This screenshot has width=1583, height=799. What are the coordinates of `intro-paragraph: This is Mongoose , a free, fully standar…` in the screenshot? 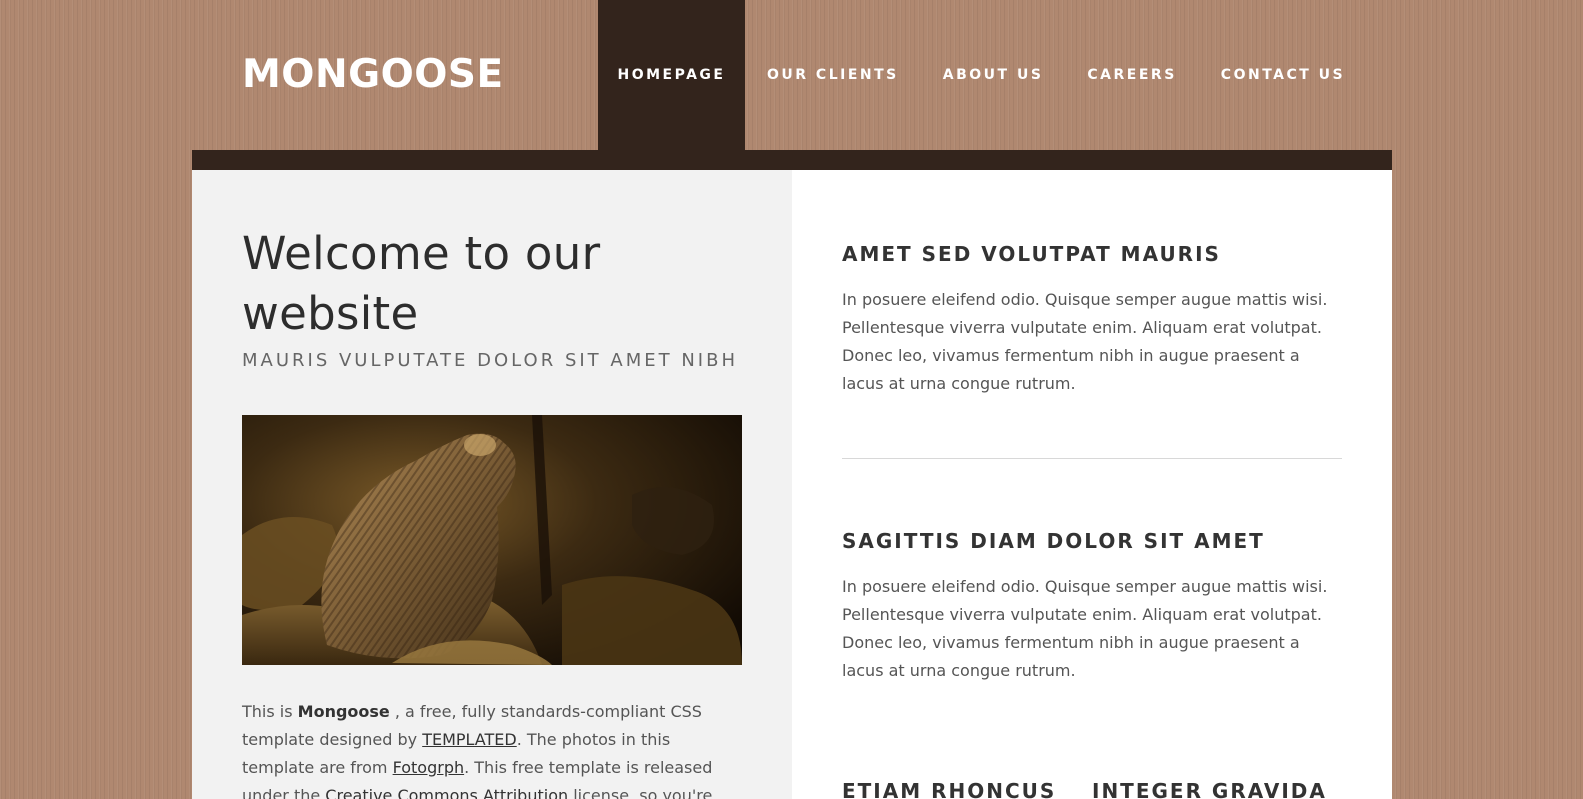 It's located at (492, 748).